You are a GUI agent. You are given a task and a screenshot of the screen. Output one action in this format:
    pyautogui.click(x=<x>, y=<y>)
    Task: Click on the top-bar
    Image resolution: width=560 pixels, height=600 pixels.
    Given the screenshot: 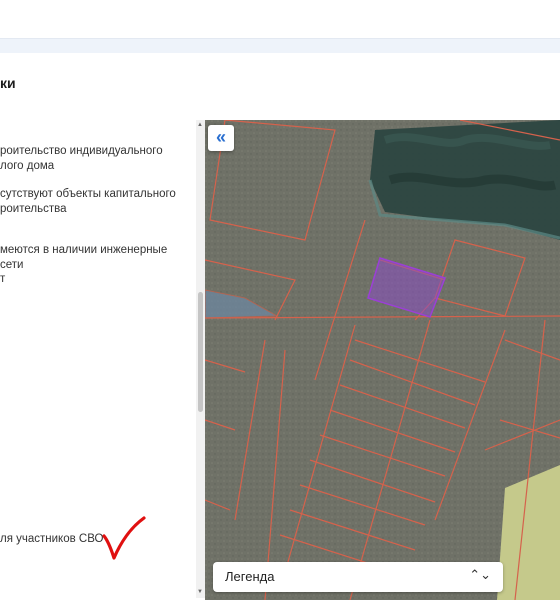 What is the action you would take?
    pyautogui.click(x=280, y=19)
    